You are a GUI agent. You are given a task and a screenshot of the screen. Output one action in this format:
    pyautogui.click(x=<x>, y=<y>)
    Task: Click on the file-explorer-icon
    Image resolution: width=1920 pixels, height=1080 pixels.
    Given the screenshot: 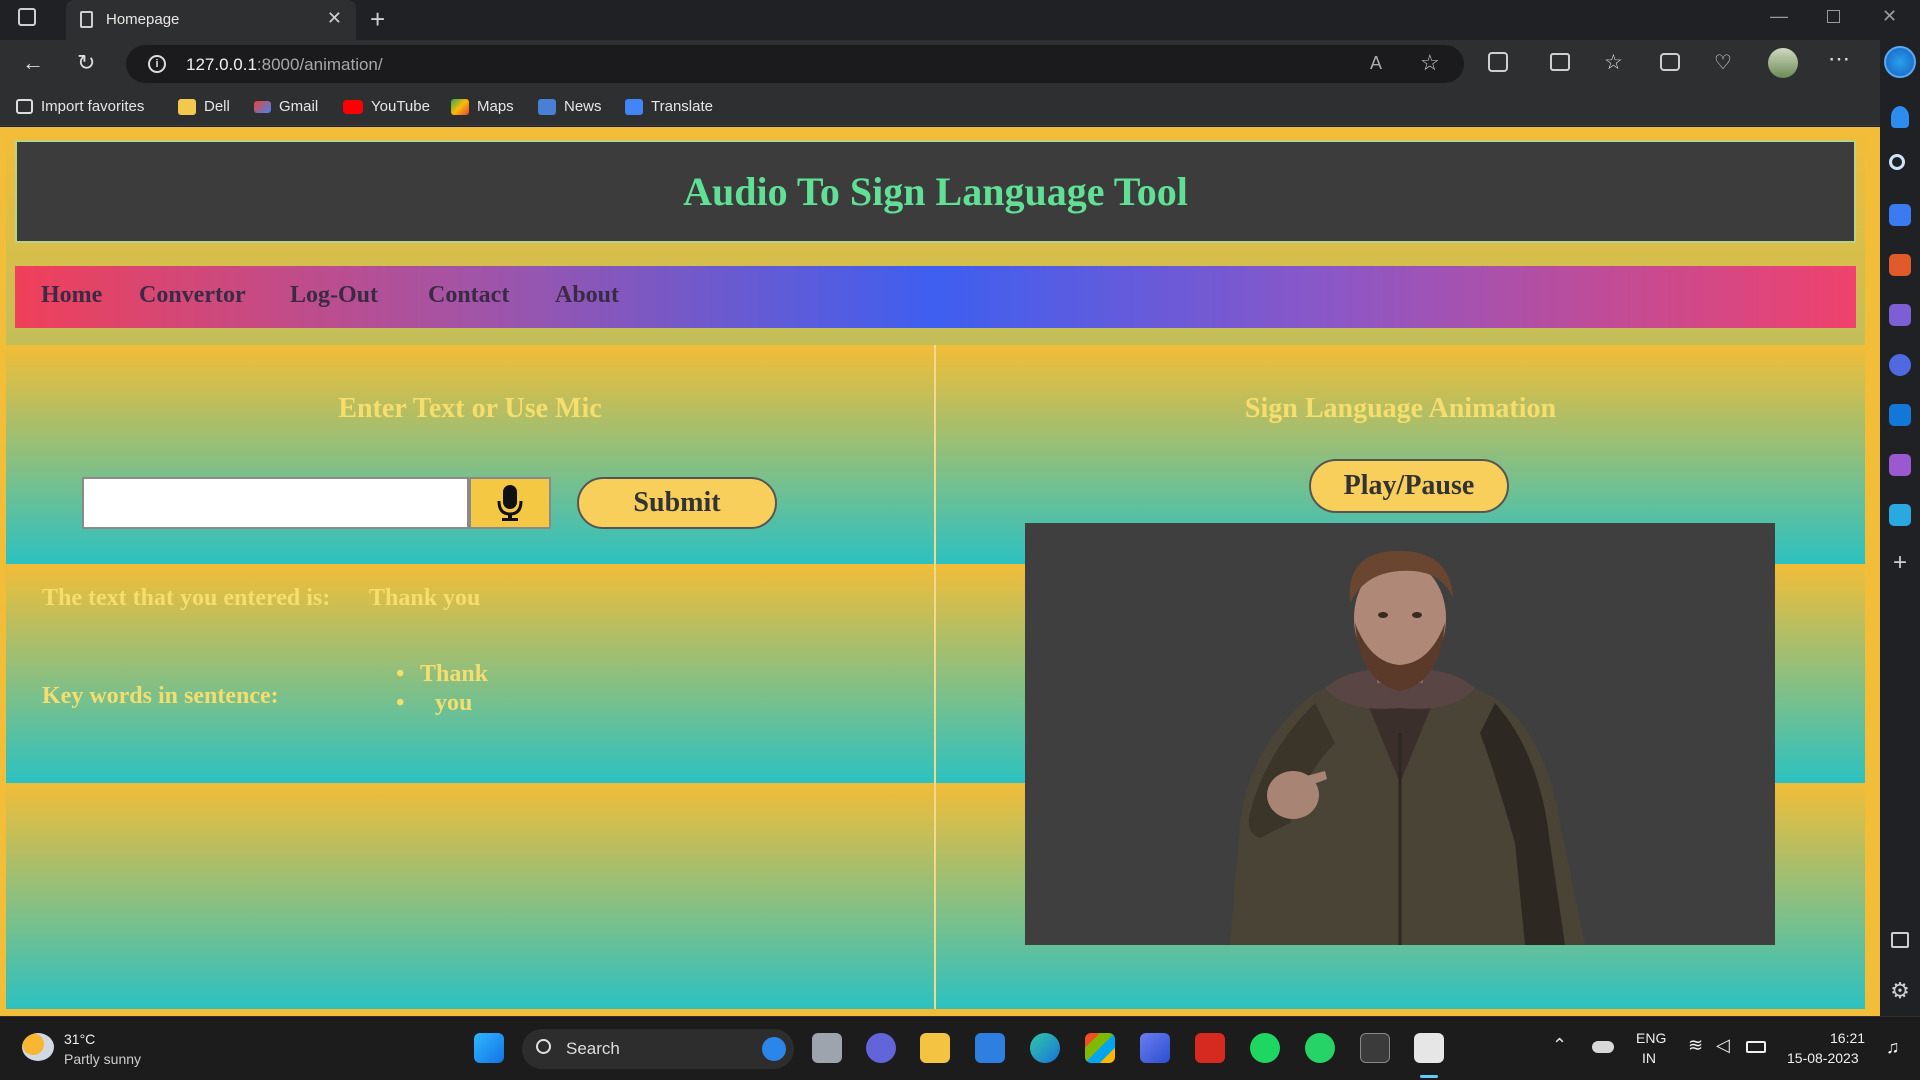 What is the action you would take?
    pyautogui.click(x=935, y=1048)
    